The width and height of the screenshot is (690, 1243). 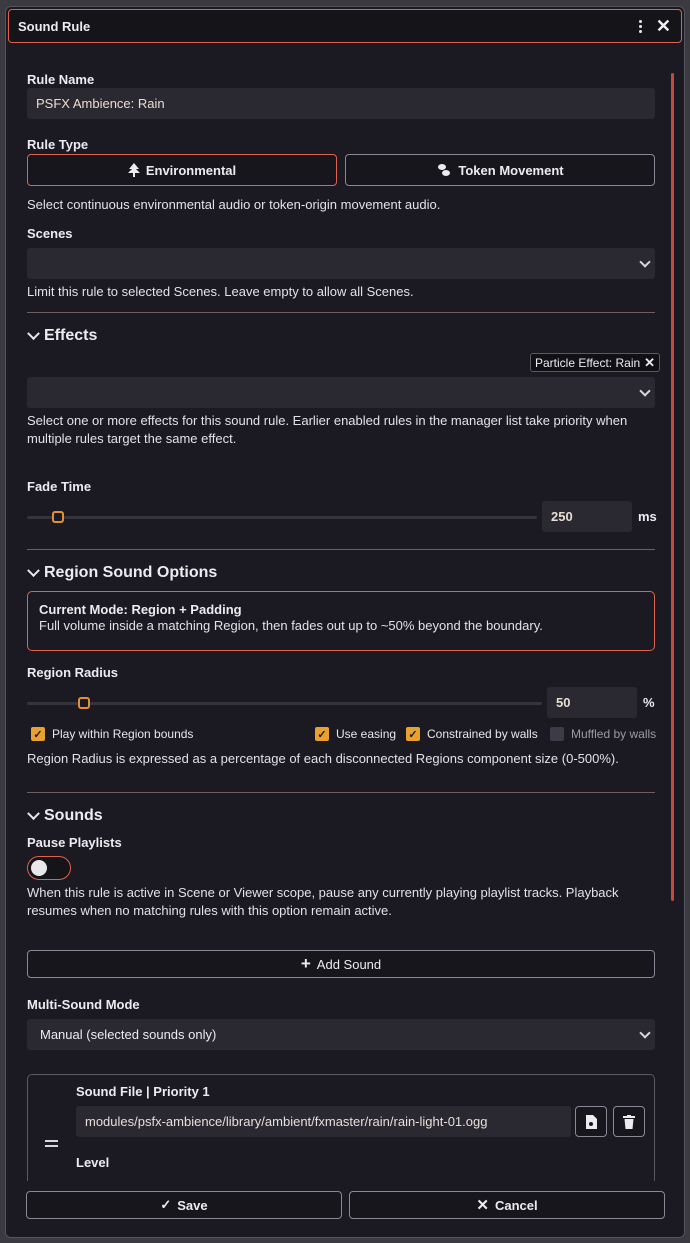 I want to click on unchecked-box-icon, so click(x=557, y=734).